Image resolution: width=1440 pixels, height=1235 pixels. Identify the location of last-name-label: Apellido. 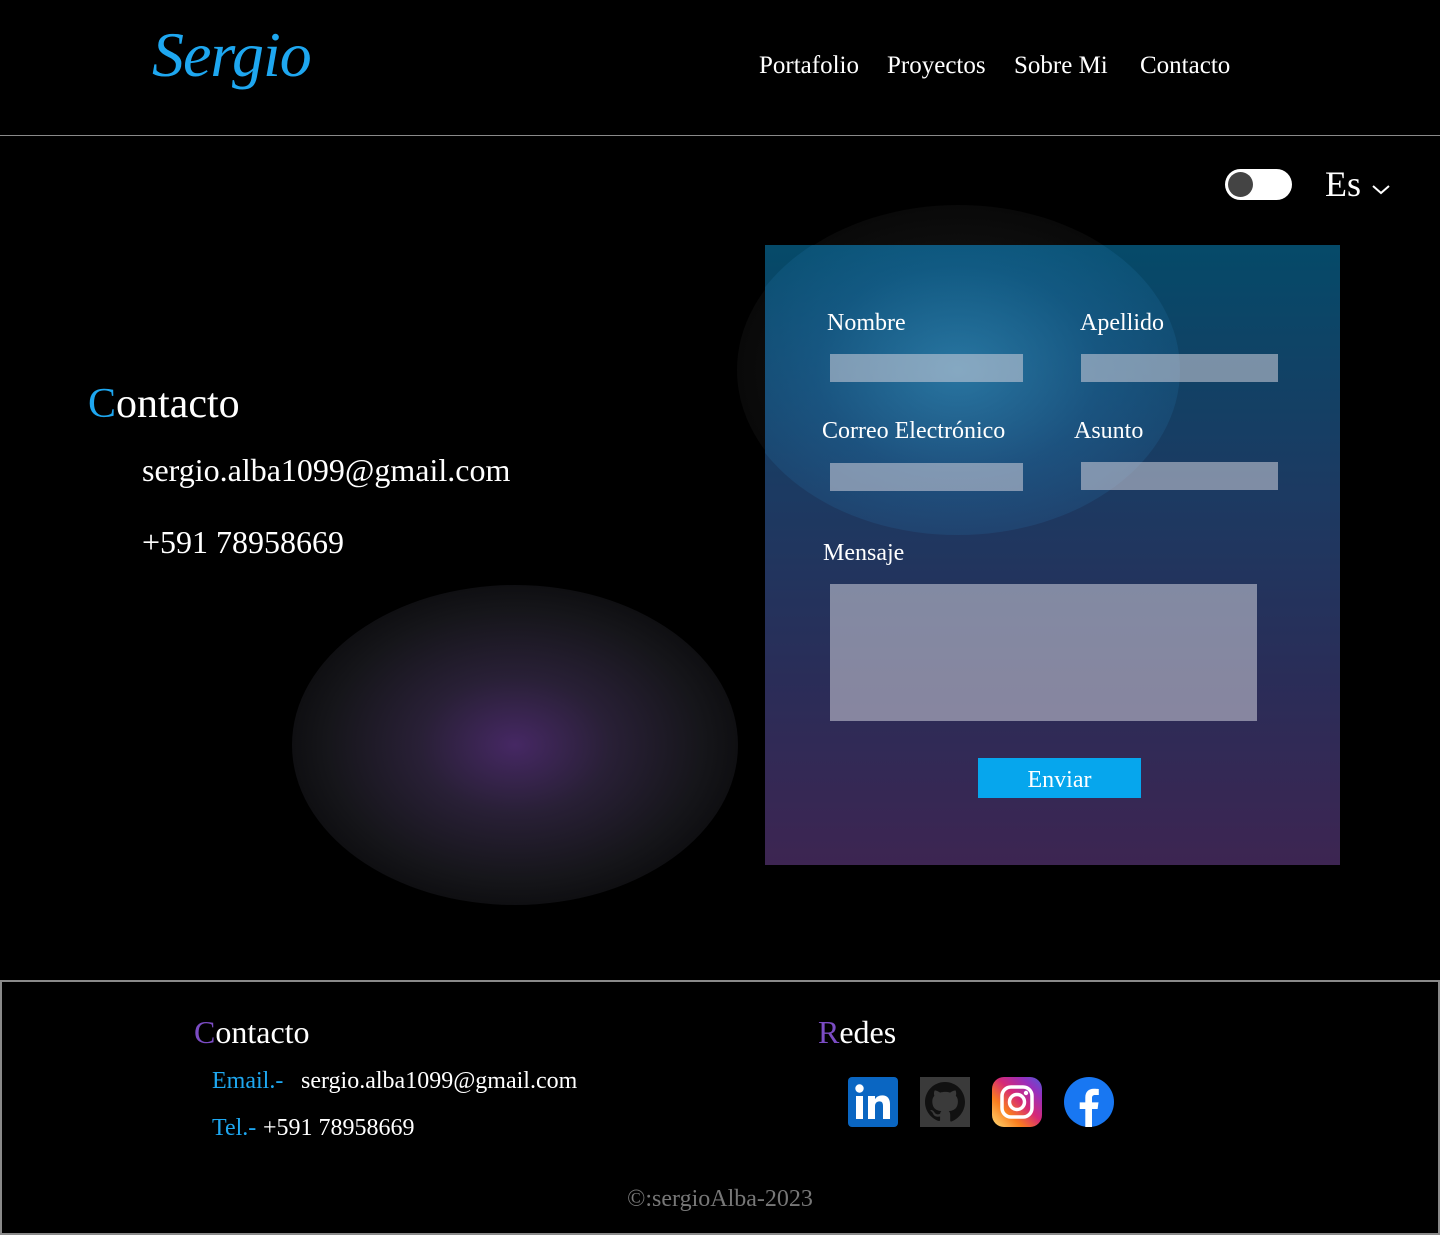
(1122, 323).